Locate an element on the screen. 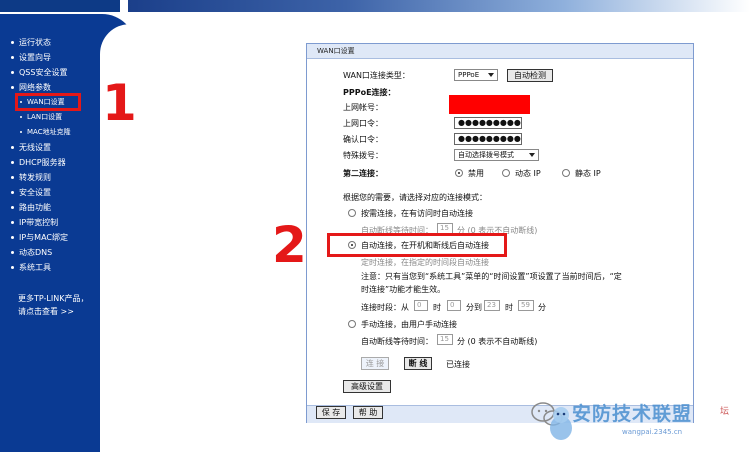  mode-demand-radio is located at coordinates (352, 213).